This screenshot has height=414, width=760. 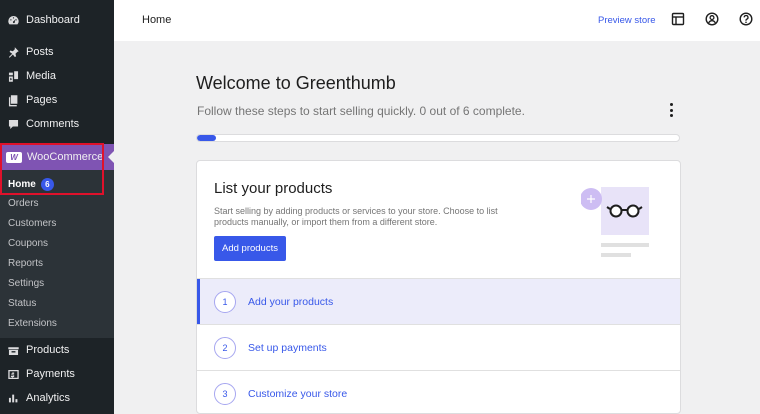 What do you see at coordinates (225, 301) in the screenshot?
I see `step-number: 1` at bounding box center [225, 301].